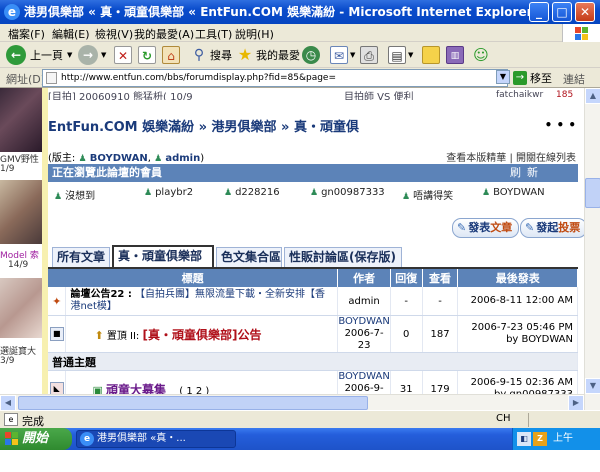 Image resolution: width=600 pixels, height=472 pixels. What do you see at coordinates (524, 439) in the screenshot?
I see `network-icon: ◧` at bounding box center [524, 439].